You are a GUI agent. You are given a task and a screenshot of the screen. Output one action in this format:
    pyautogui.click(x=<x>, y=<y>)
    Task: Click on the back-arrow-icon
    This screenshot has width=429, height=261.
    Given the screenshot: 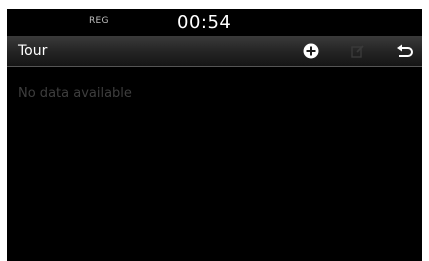 What is the action you would take?
    pyautogui.click(x=405, y=50)
    